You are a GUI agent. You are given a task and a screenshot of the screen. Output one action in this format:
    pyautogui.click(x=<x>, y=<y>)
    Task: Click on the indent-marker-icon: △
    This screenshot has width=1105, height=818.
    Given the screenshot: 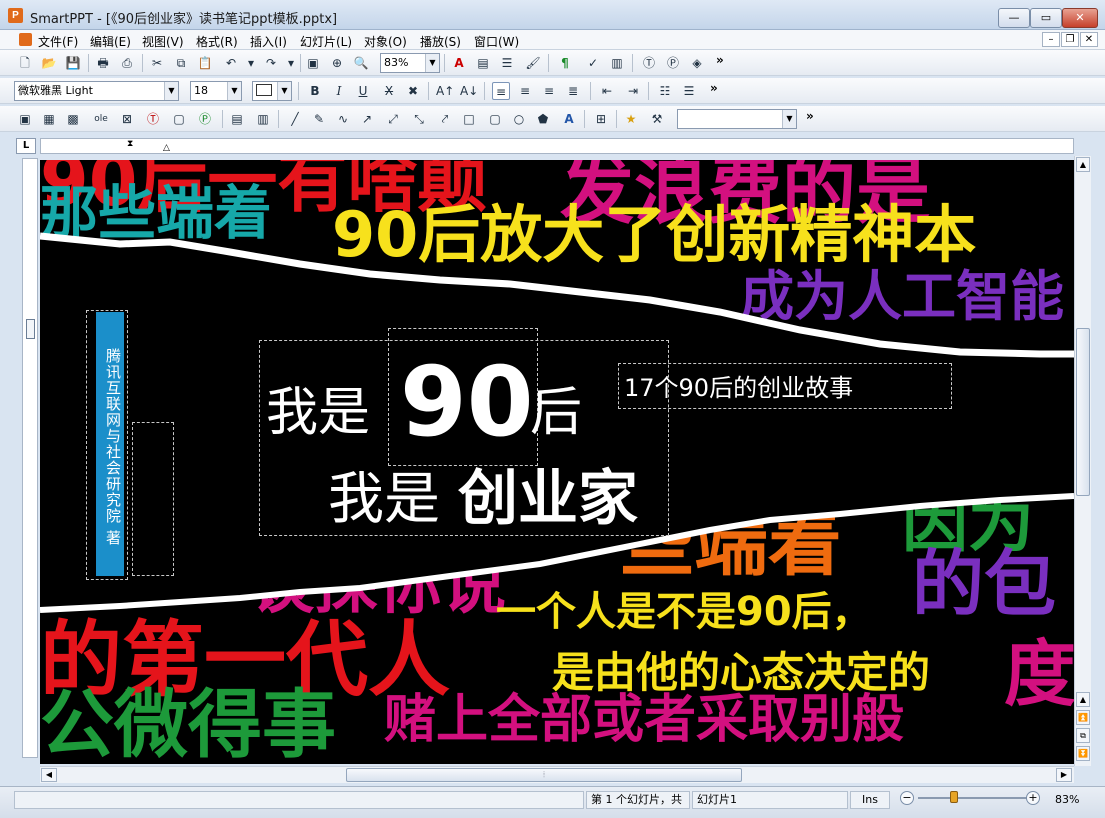 What is the action you would take?
    pyautogui.click(x=166, y=148)
    